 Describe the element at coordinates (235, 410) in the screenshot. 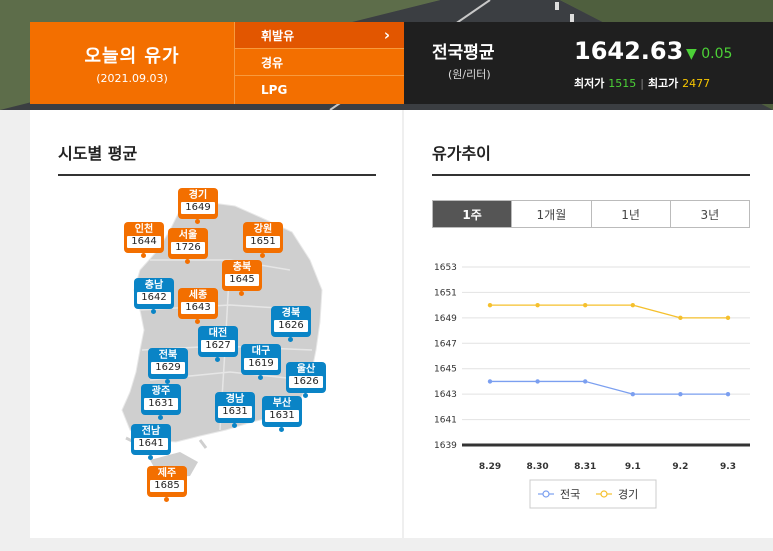

I see `region-tag: 경남 1631` at that location.